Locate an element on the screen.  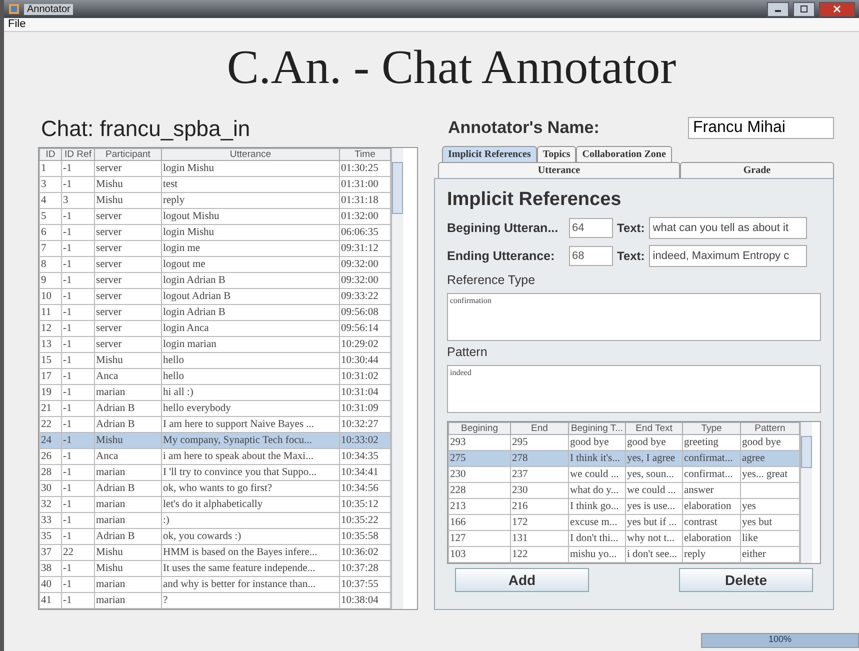
table-row: 26 -1 Anca i am here to speak about the Maxi... 10:34:35 is located at coordinates (215, 456).